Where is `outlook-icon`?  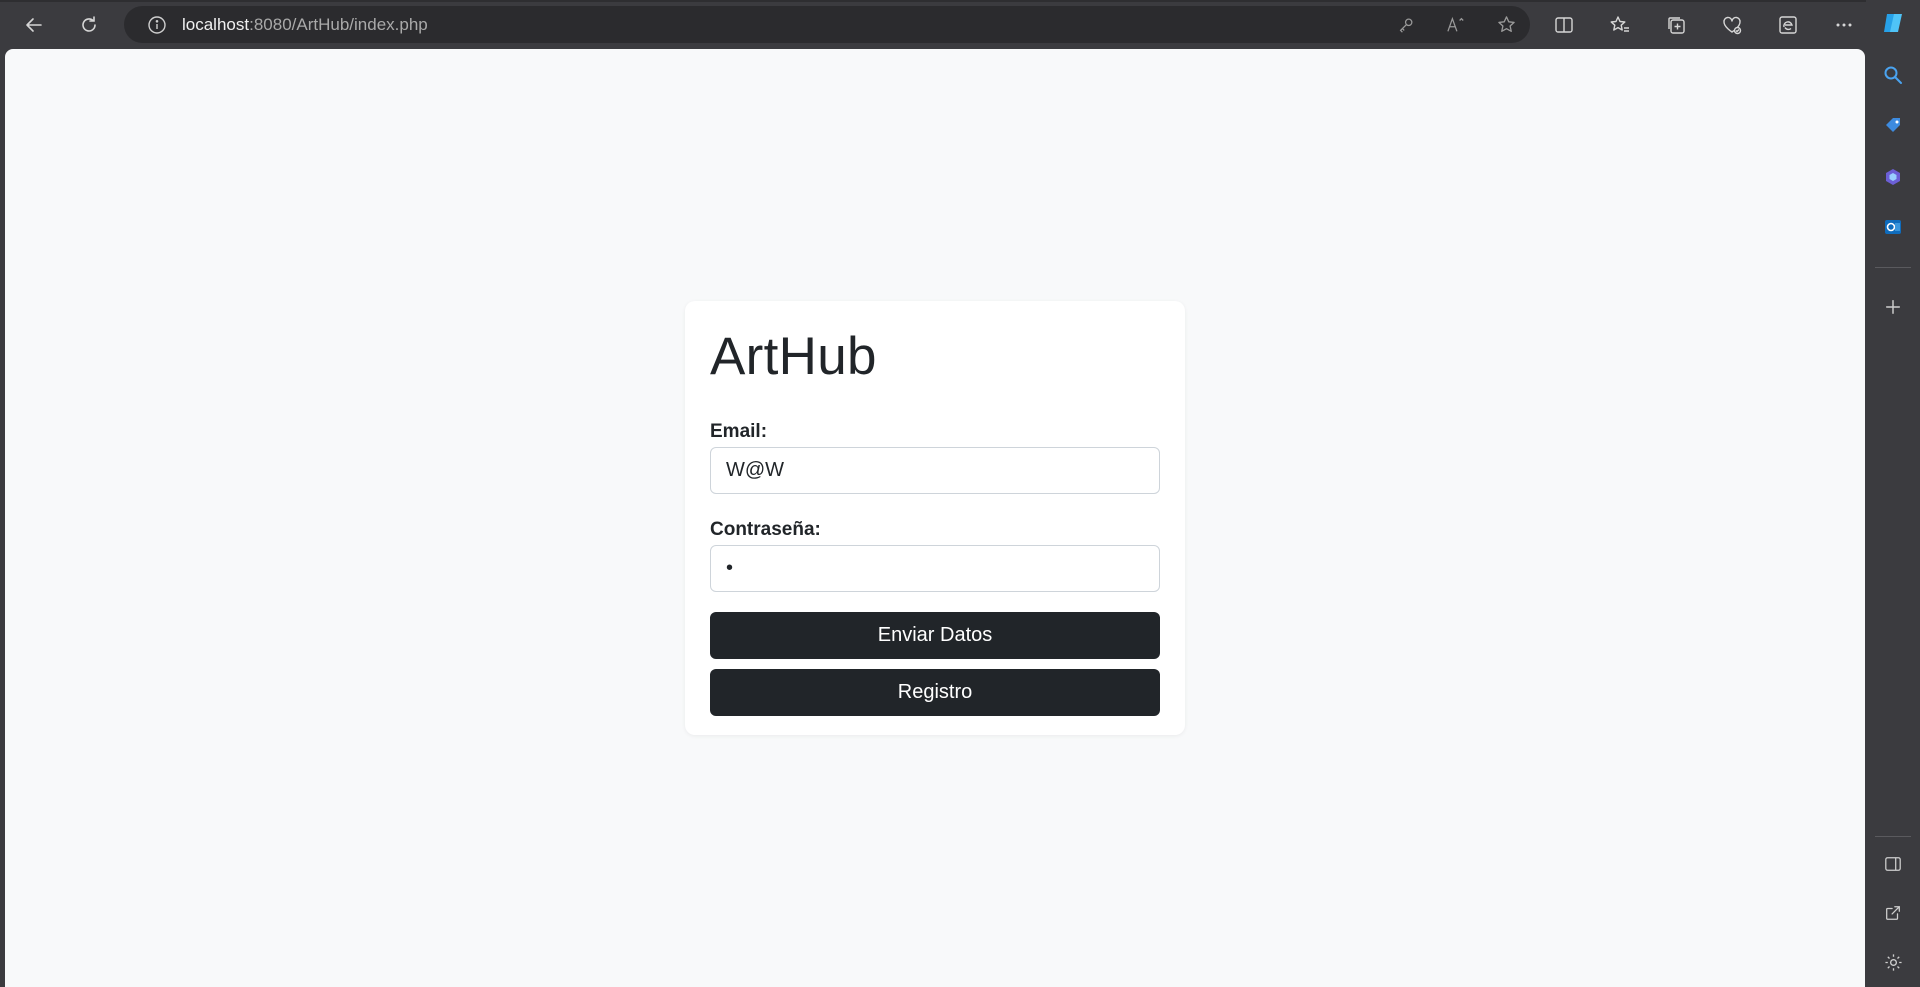
outlook-icon is located at coordinates (1893, 227).